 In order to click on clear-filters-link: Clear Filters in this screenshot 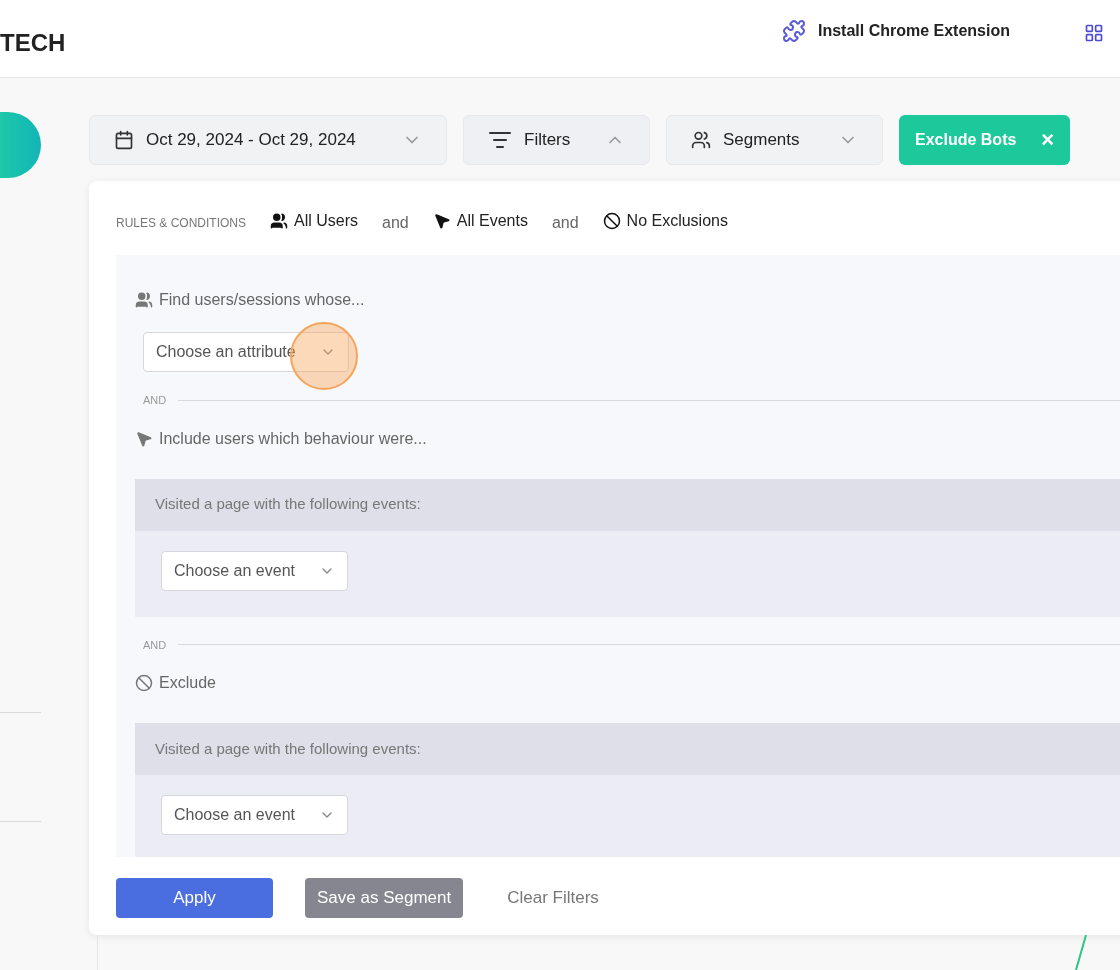, I will do `click(553, 898)`.